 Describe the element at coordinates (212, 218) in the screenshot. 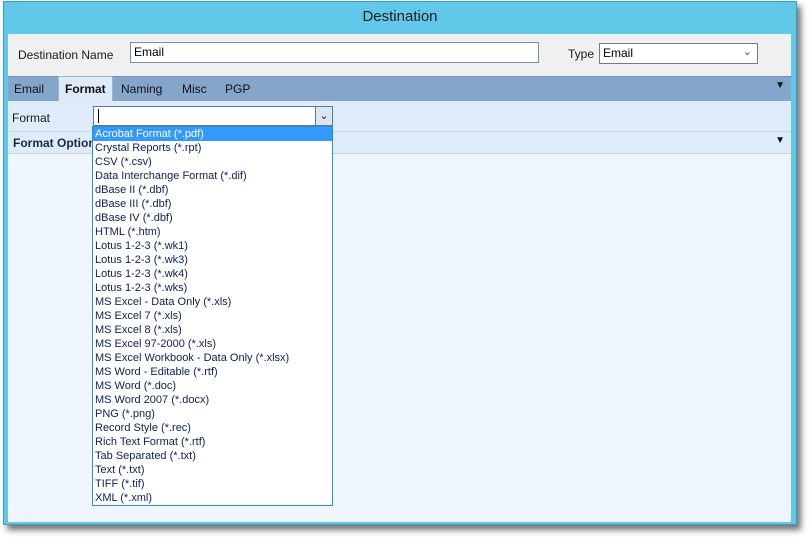

I see `format-option: dBase IV (*.dbf)` at that location.